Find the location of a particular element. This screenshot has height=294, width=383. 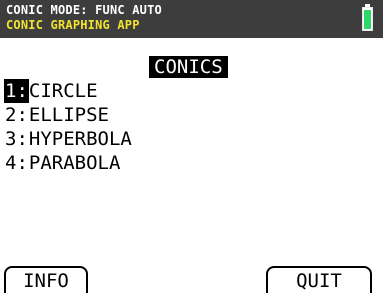

menu-item-number: 3: is located at coordinates (16, 139).